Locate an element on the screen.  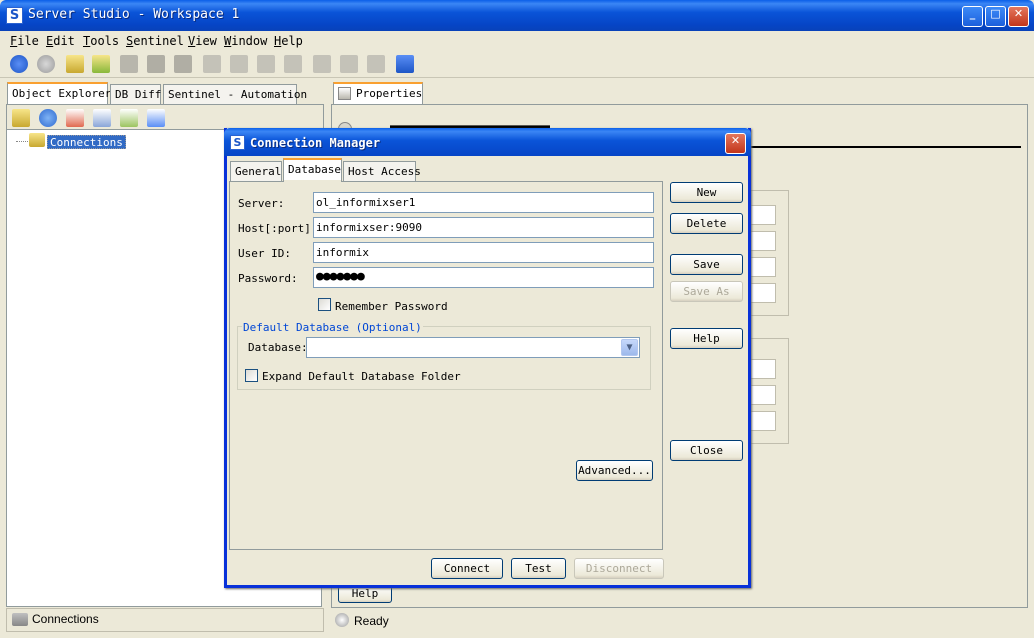
folder-up-icon is located at coordinates (101, 64).